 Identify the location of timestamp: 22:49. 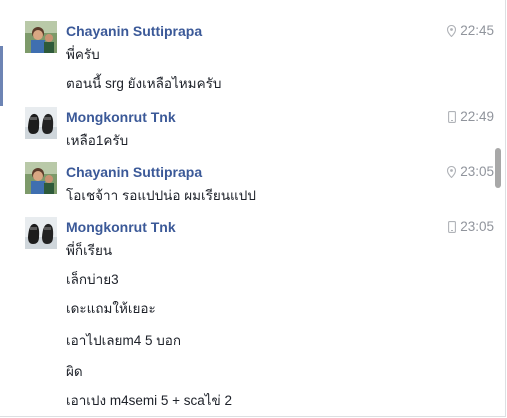
(477, 116).